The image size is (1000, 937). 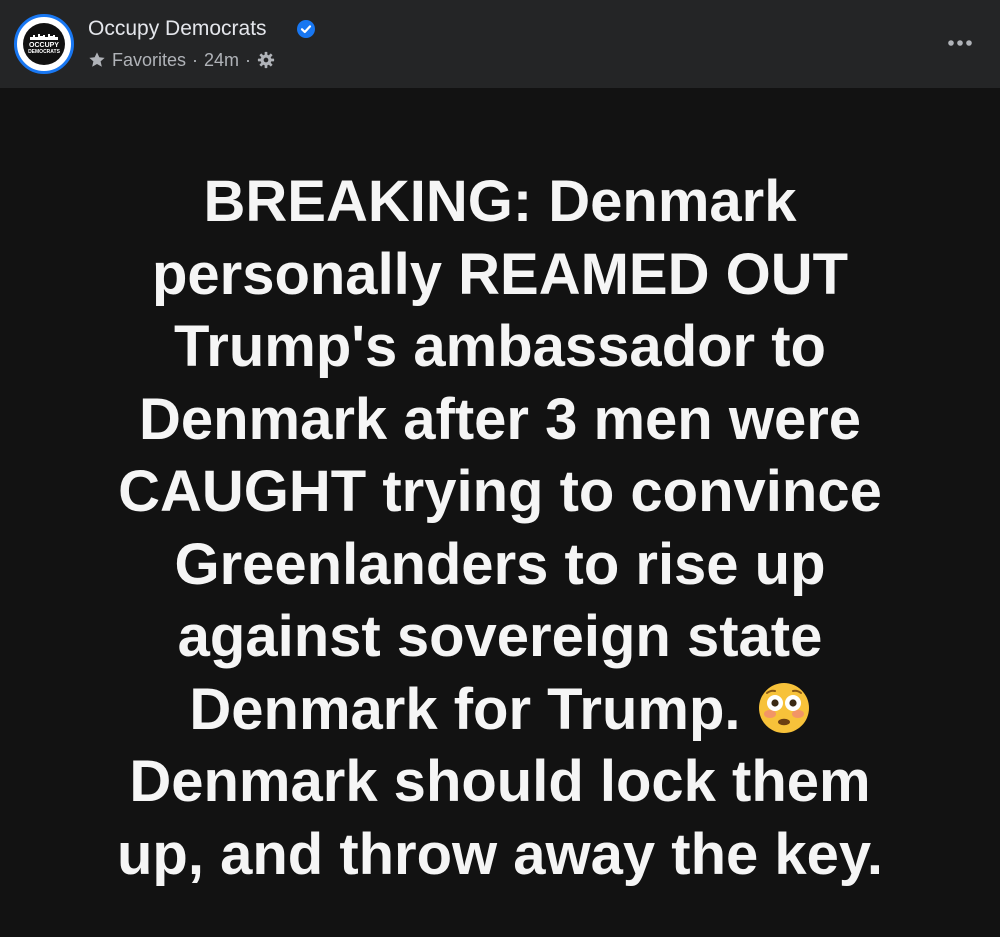 I want to click on text-line-8: Denmark for Trump., so click(x=465, y=709).